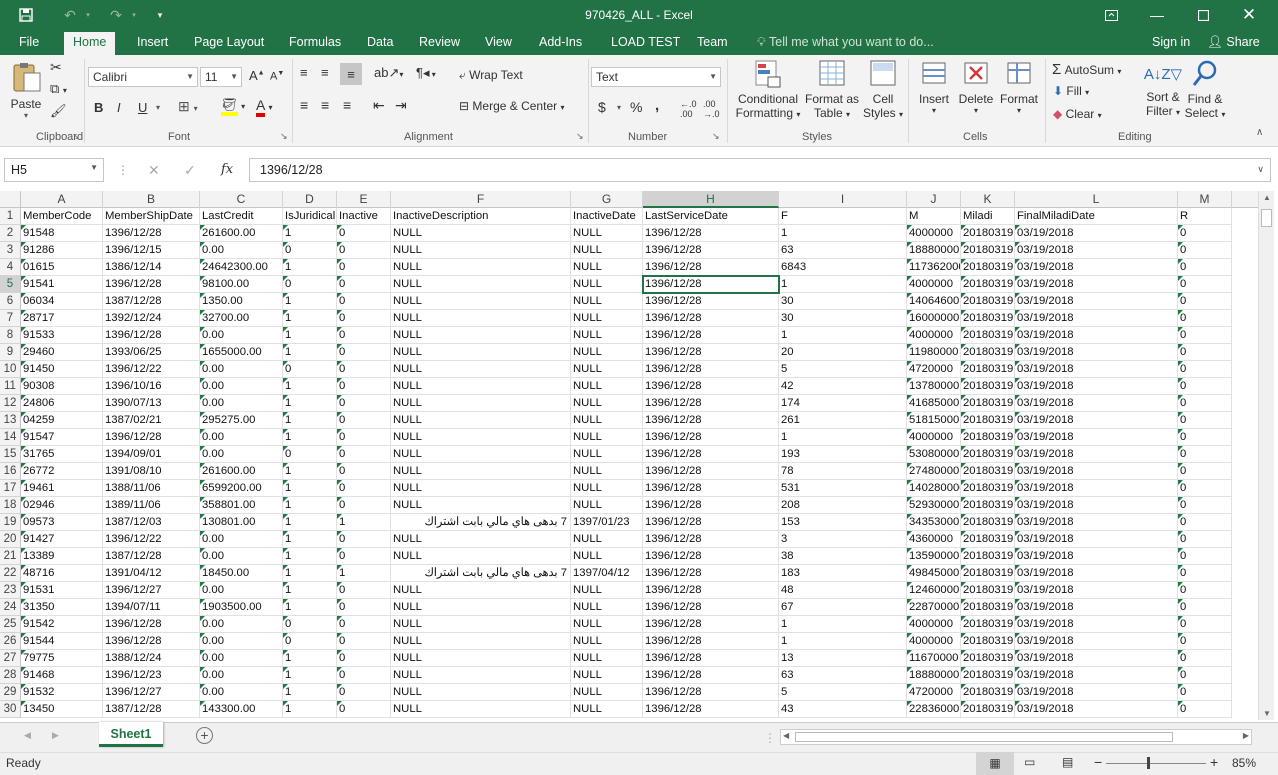  I want to click on table-cell: 1393/06/25, so click(151, 352).